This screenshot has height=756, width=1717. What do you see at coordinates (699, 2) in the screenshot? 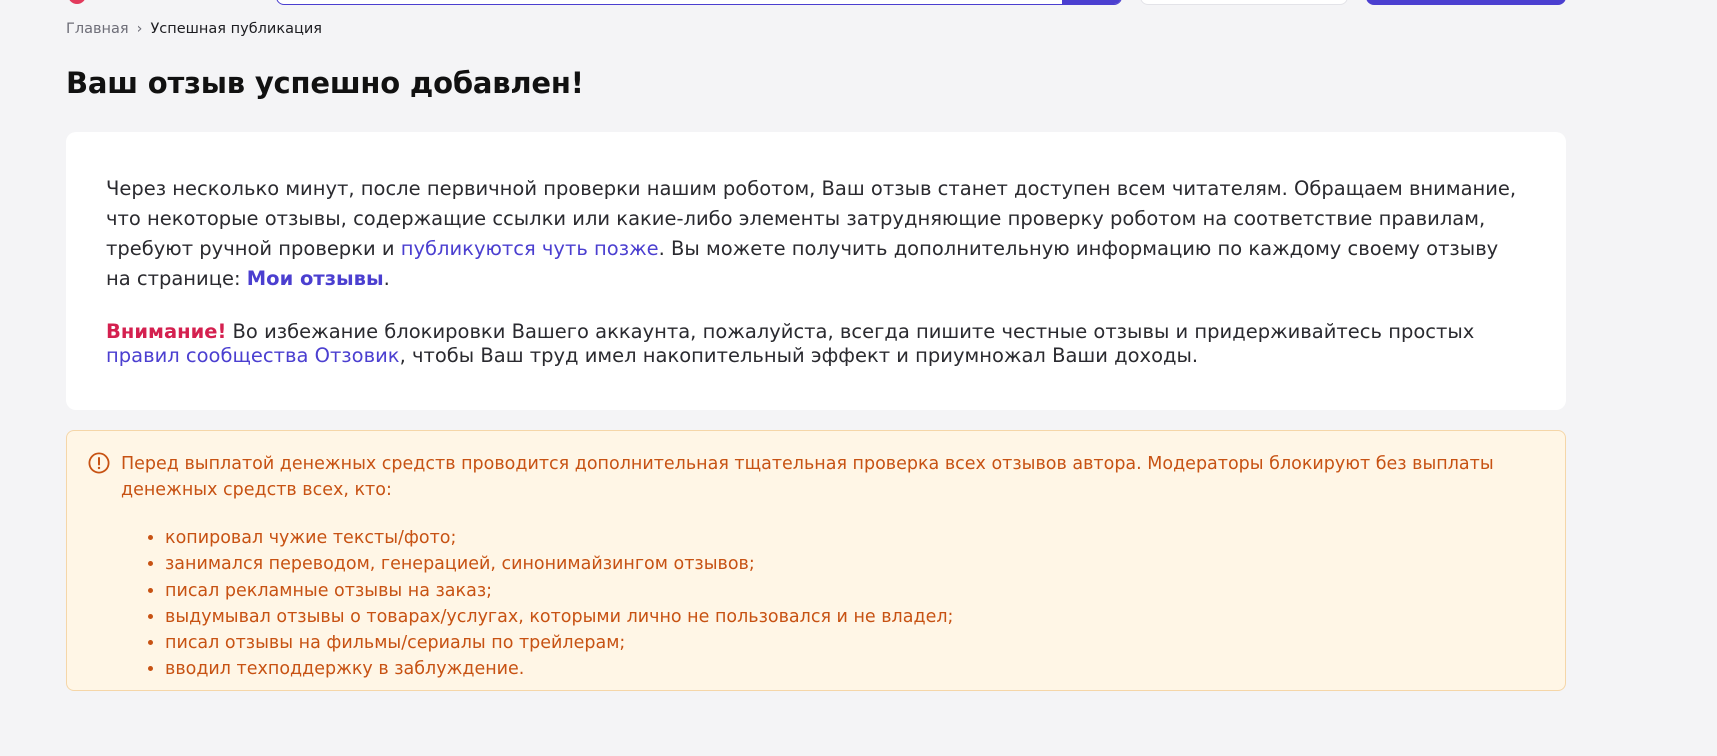
I see `search-input` at bounding box center [699, 2].